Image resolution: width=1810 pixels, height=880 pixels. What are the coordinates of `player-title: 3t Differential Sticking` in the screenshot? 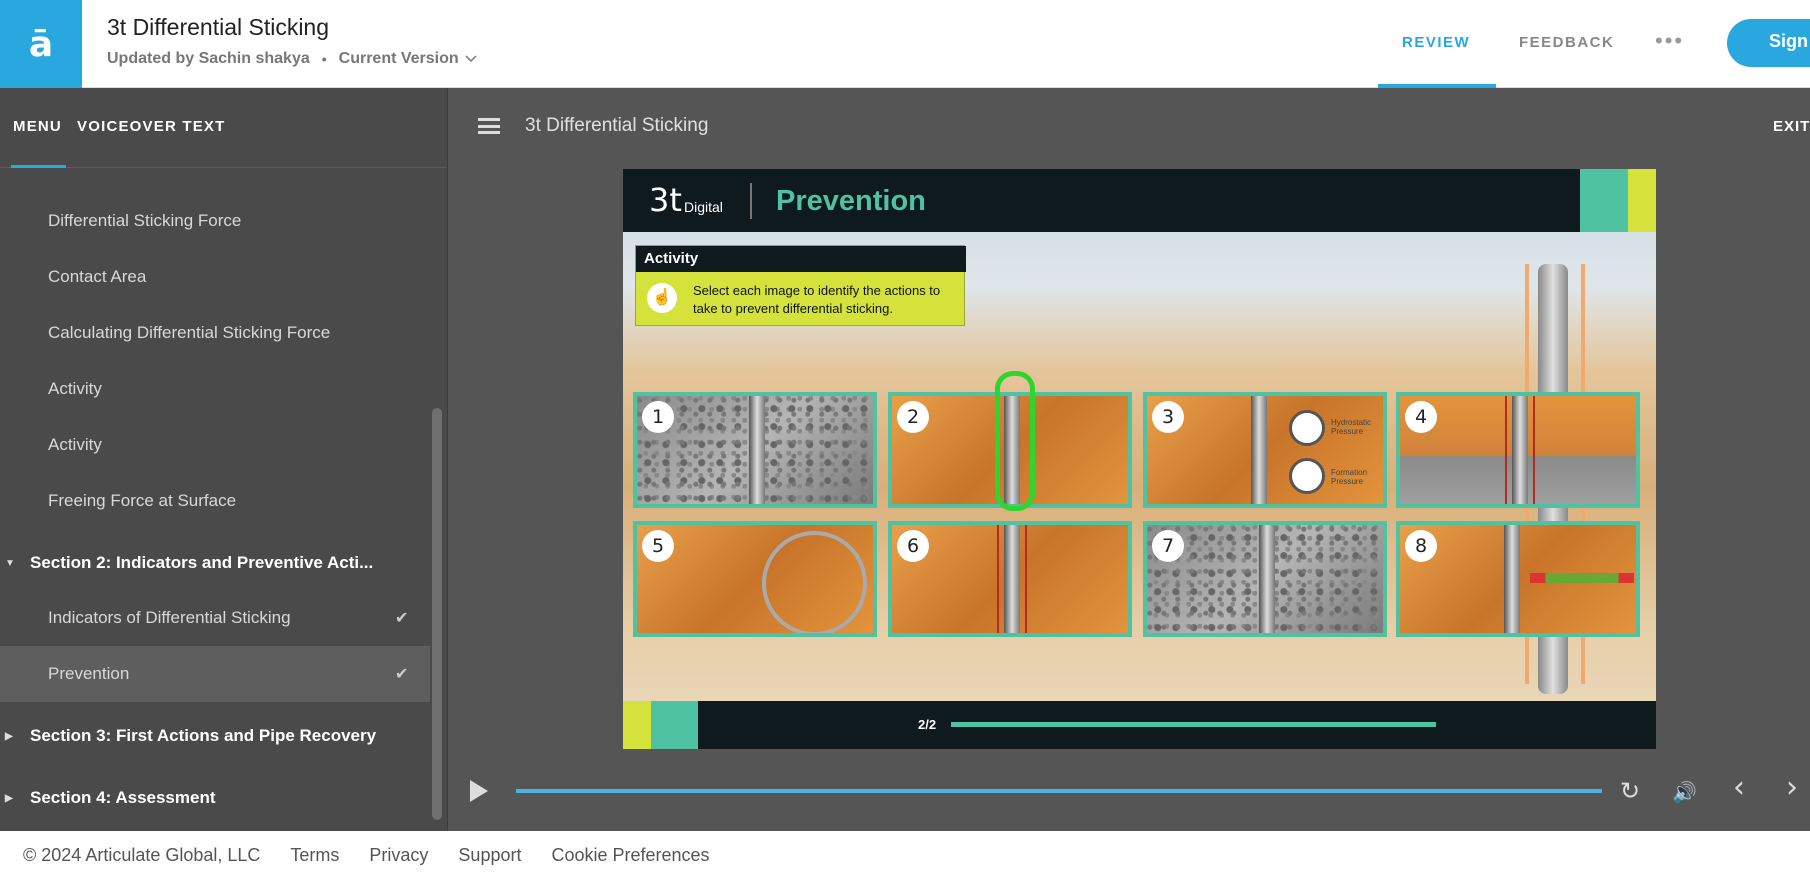 It's located at (617, 125).